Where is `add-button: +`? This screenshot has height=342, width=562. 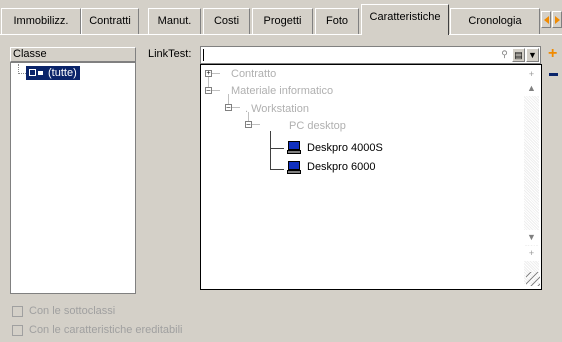 add-button: + is located at coordinates (553, 53).